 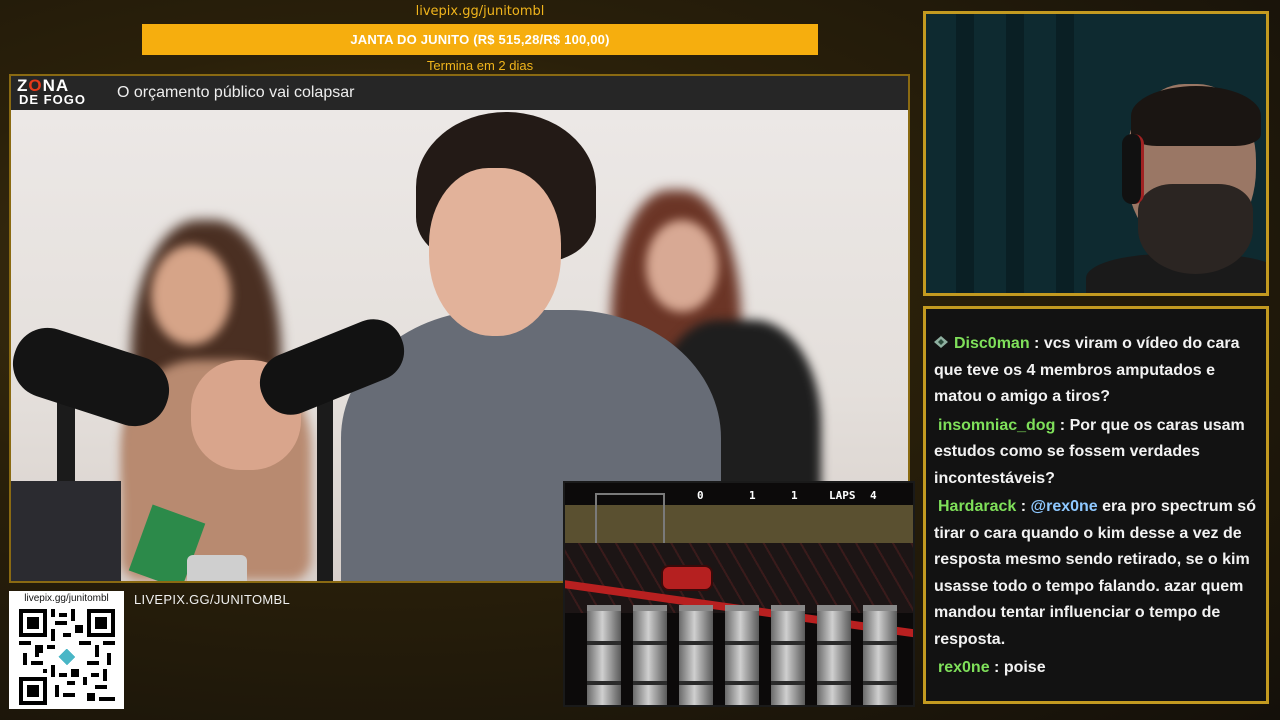 What do you see at coordinates (325, 480) in the screenshot?
I see `mic-stand` at bounding box center [325, 480].